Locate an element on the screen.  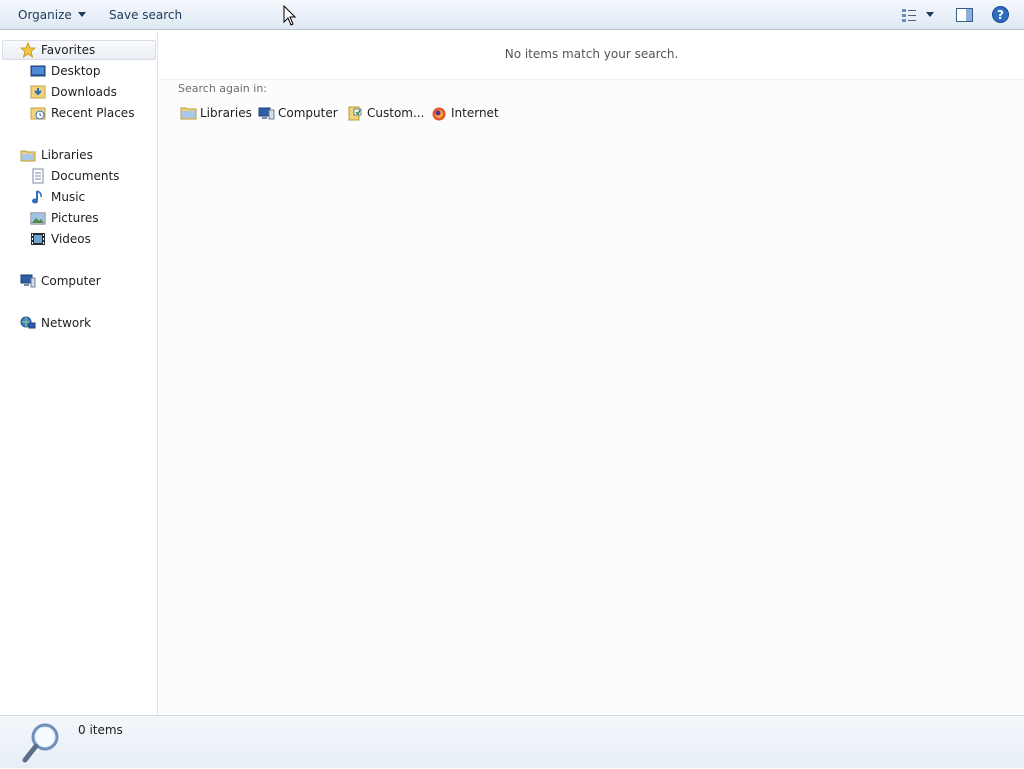
pictures-icon is located at coordinates (38, 218).